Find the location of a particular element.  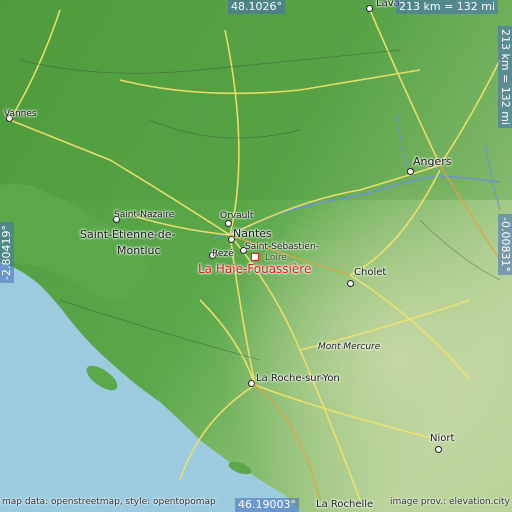

city-label-la-rochelle: La Rochelle is located at coordinates (345, 504).